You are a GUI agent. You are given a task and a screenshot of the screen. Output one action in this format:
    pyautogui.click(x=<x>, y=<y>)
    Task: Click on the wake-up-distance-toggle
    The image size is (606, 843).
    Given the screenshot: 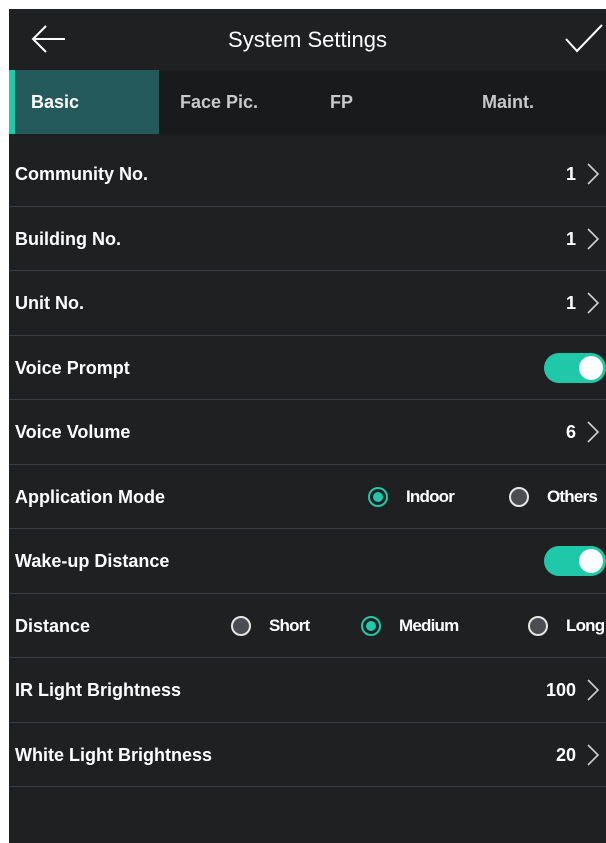 What is the action you would take?
    pyautogui.click(x=575, y=561)
    